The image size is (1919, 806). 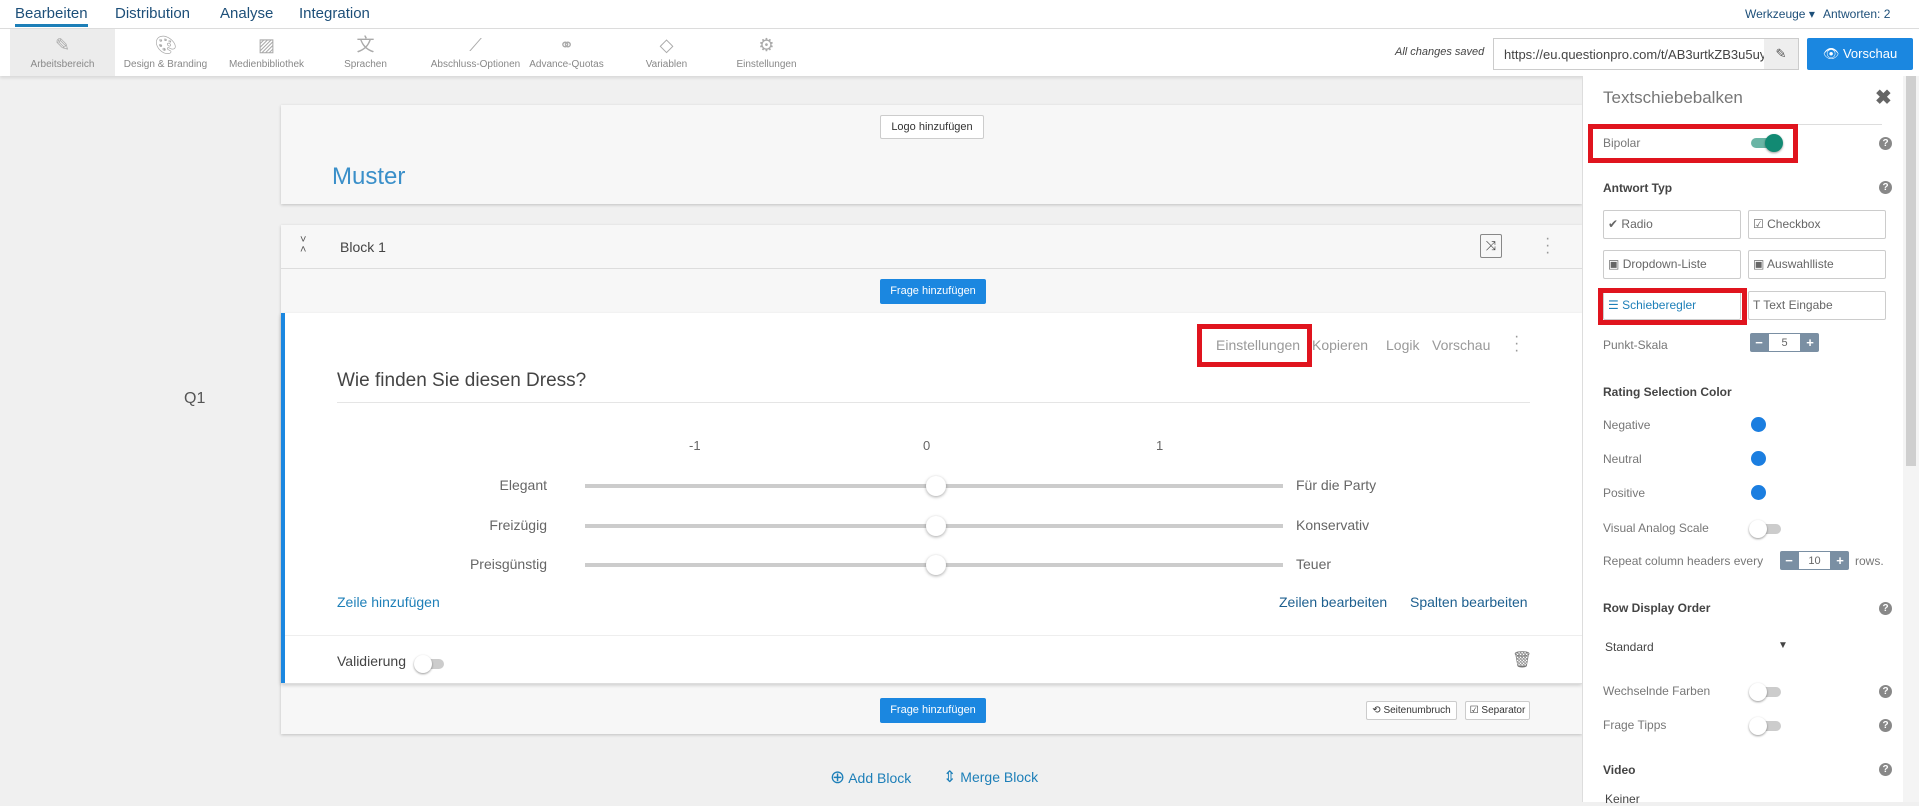 What do you see at coordinates (1817, 305) in the screenshot?
I see `type-text-button: T Text Eingabe` at bounding box center [1817, 305].